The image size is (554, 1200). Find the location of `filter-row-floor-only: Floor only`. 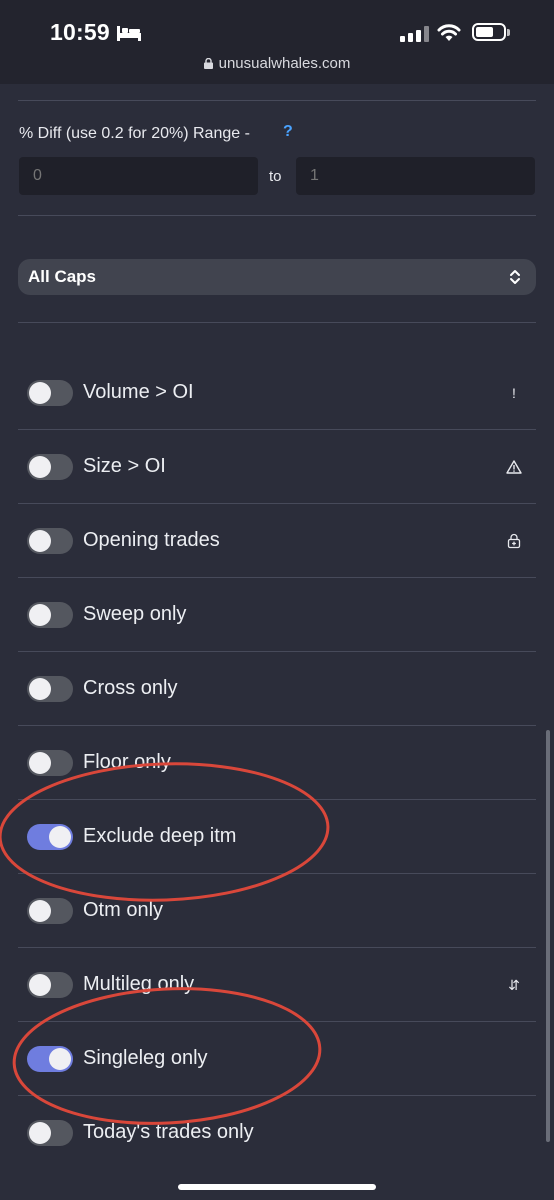

filter-row-floor-only: Floor only is located at coordinates (277, 763).